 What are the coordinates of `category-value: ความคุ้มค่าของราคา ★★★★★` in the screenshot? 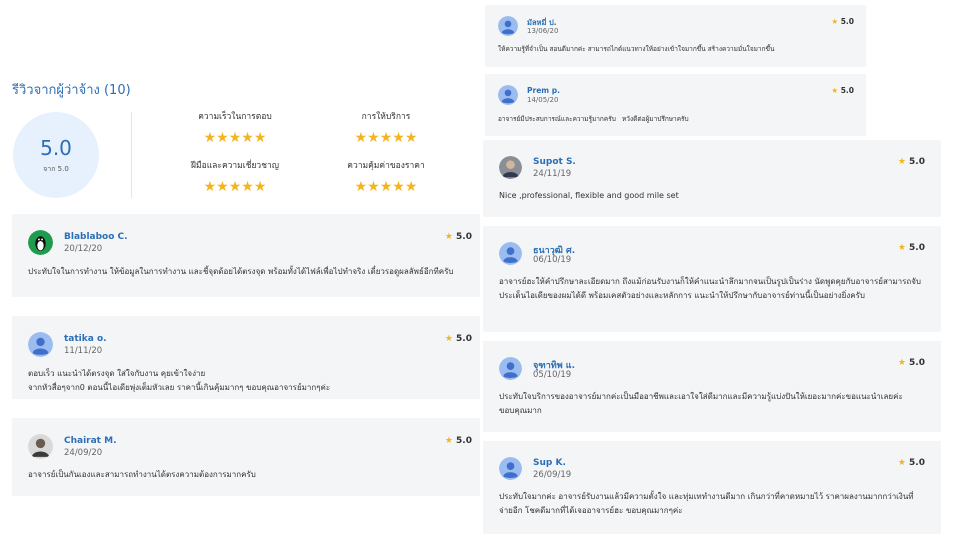 It's located at (386, 177).